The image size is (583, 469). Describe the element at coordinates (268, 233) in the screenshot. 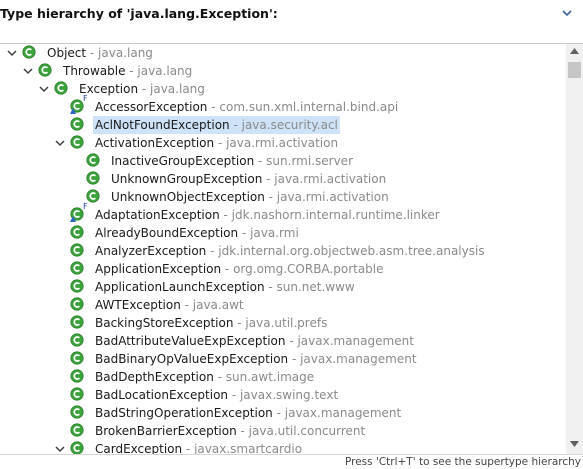

I see `package-name: - java.rmi` at that location.